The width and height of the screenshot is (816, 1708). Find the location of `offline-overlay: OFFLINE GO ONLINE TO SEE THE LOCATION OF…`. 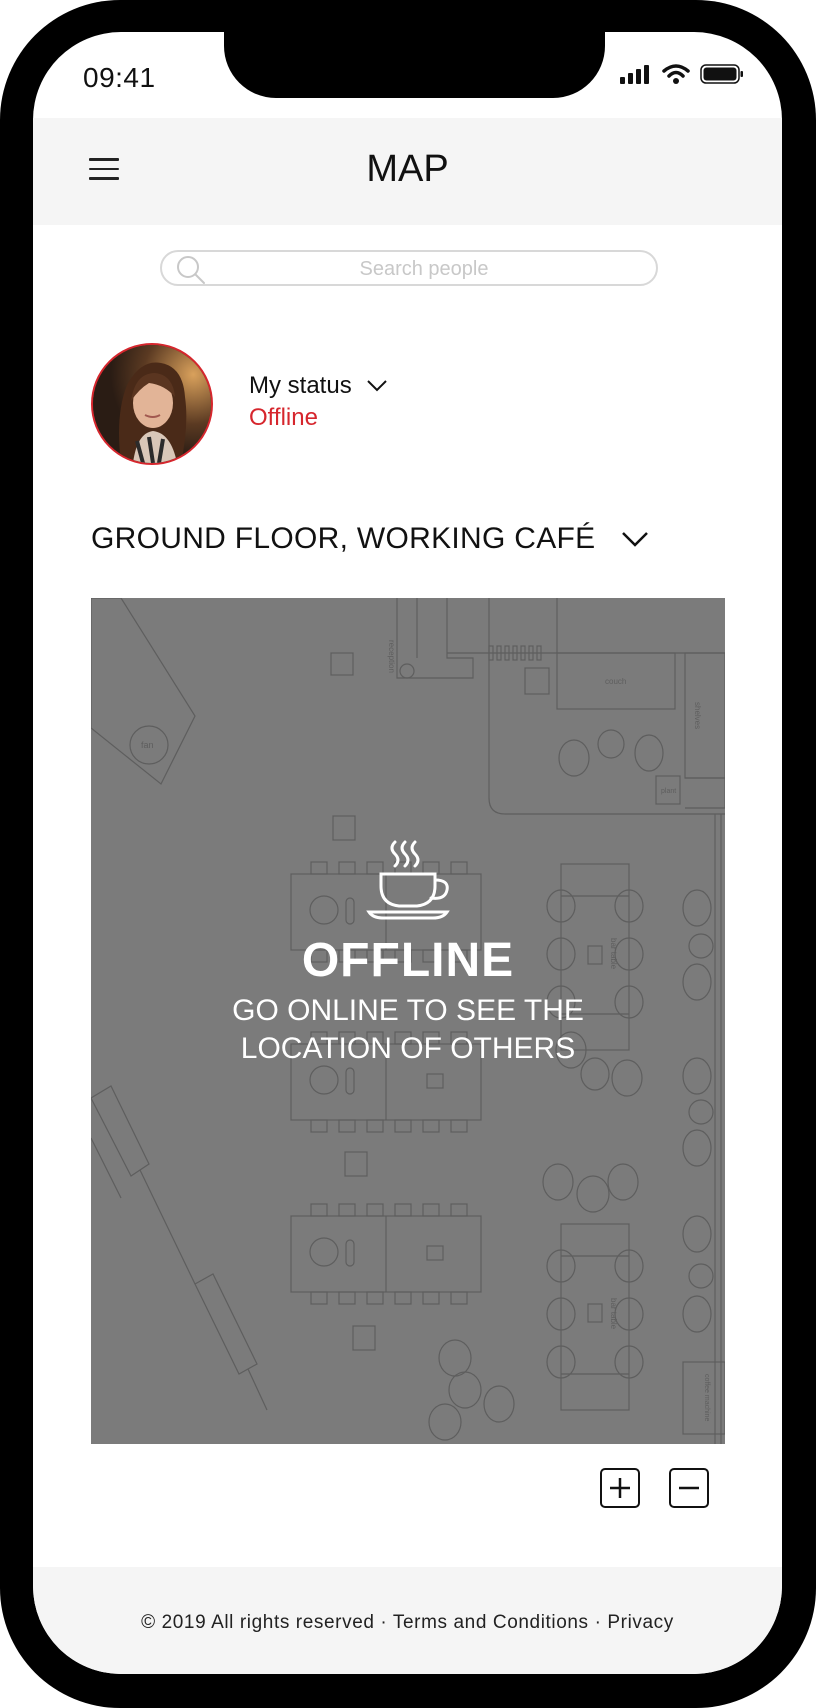

offline-overlay: OFFLINE GO ONLINE TO SEE THE LOCATION OF… is located at coordinates (408, 953).